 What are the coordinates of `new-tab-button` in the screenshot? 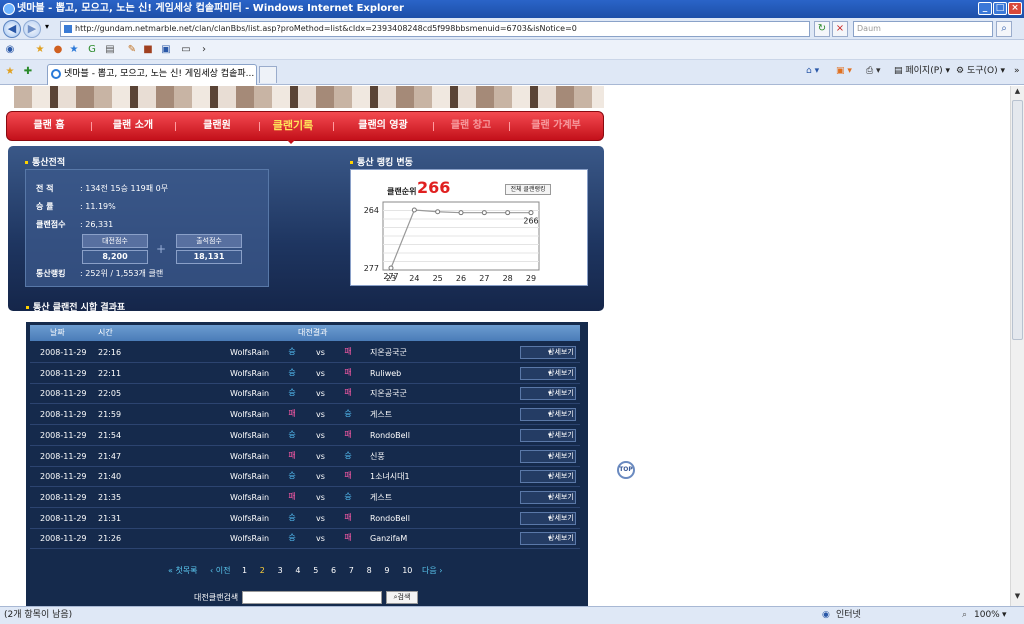 It's located at (268, 74).